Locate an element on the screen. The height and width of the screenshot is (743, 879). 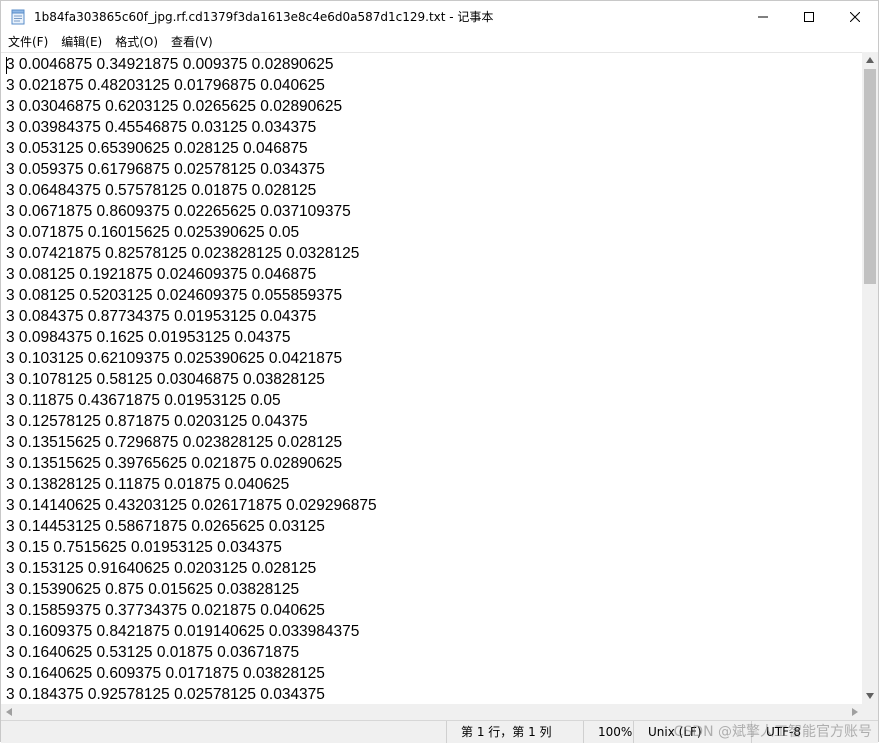
scroll-left-arrow-icon is located at coordinates (9, 712).